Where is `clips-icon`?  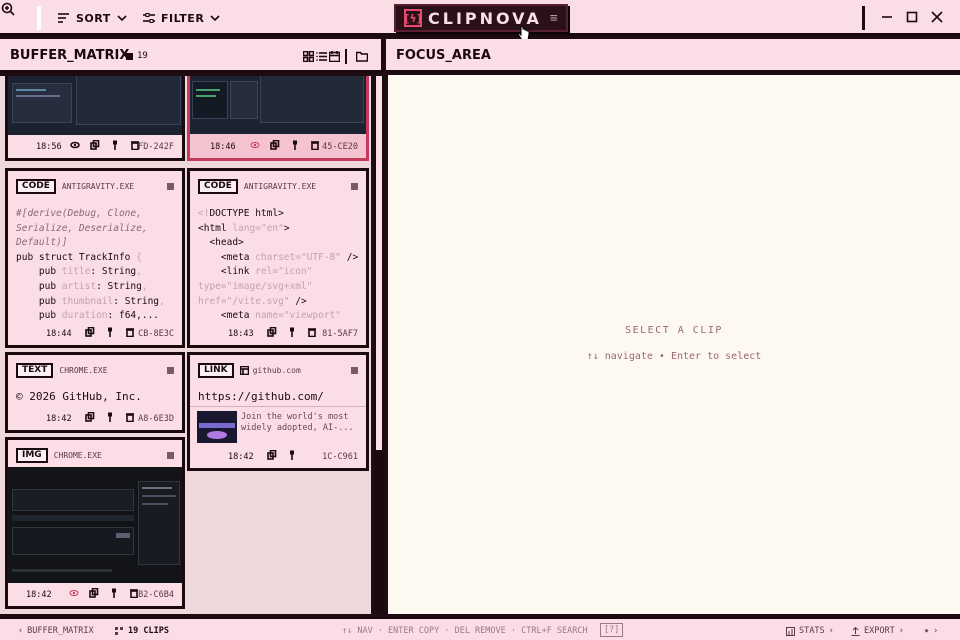 clips-icon is located at coordinates (119, 631).